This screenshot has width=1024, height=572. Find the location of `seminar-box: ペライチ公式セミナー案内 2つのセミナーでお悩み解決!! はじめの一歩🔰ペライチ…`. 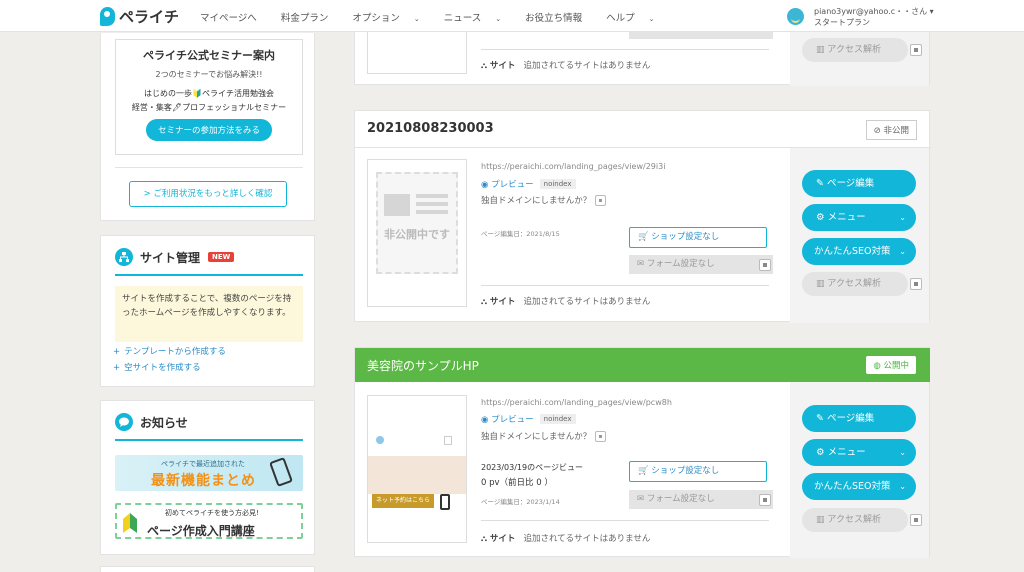

seminar-box: ペライチ公式セミナー案内 2つのセミナーでお悩み解決!! はじめの一歩🔰ペライチ… is located at coordinates (209, 97).